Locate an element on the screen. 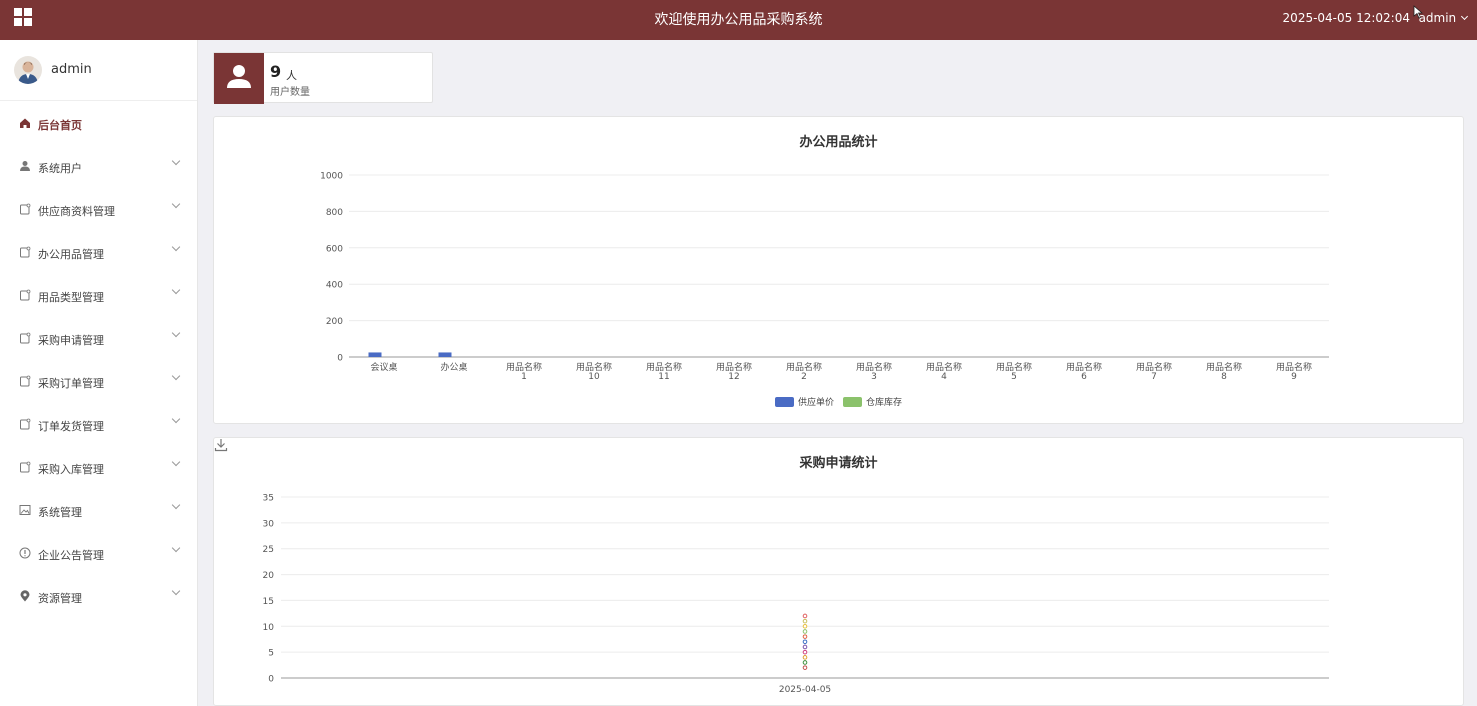 The image size is (1477, 706). x-tick-label: 10 is located at coordinates (594, 377).